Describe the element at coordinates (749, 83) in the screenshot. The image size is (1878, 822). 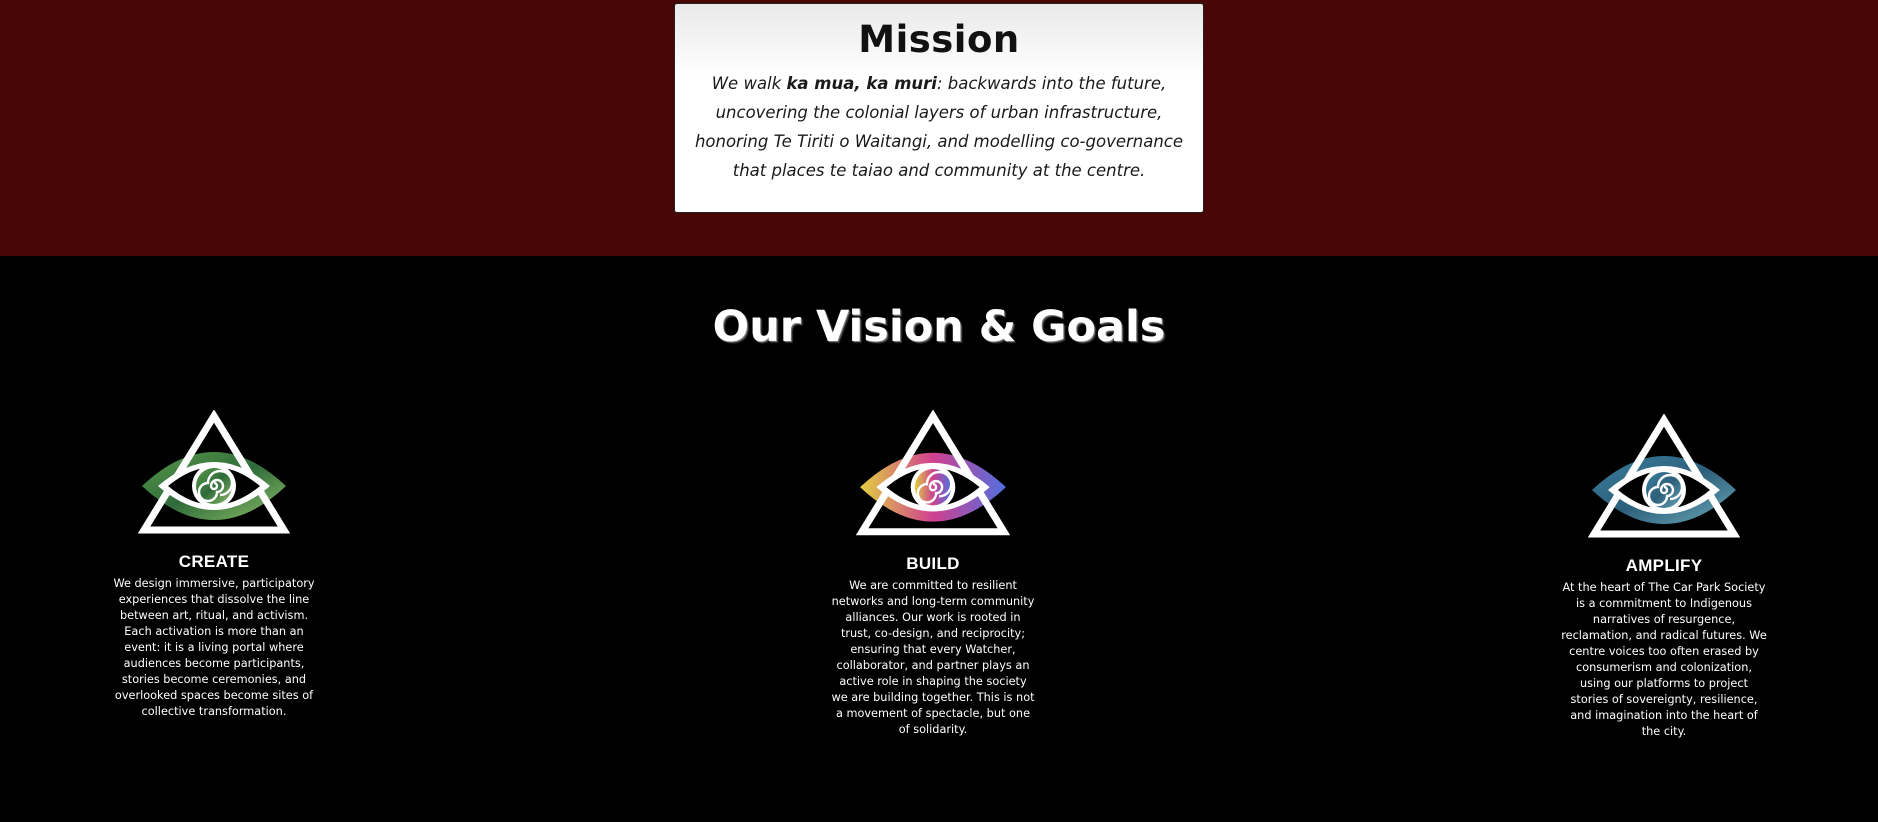
I see `mission-text-start: We walk` at that location.